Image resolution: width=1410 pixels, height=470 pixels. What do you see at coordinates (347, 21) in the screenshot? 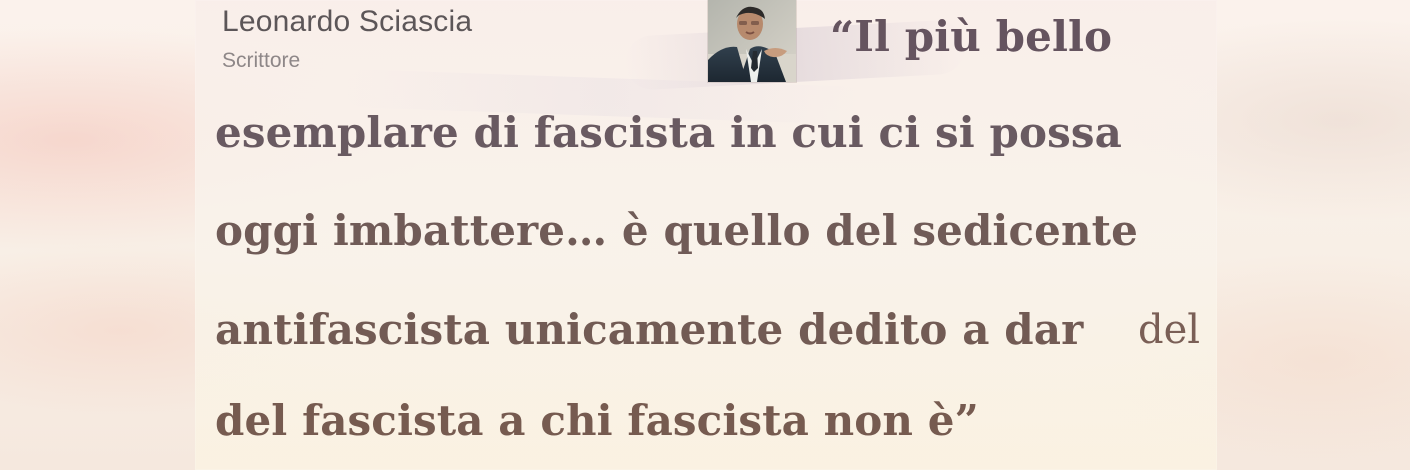
I see `author-name: Leonardo Sciascia` at bounding box center [347, 21].